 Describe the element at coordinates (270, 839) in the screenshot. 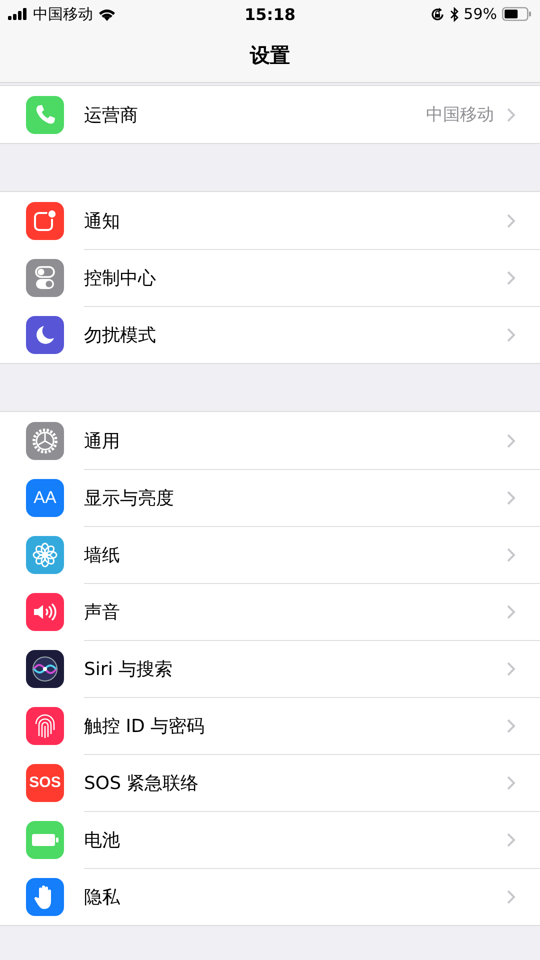

I see `settings-row: 电池` at that location.